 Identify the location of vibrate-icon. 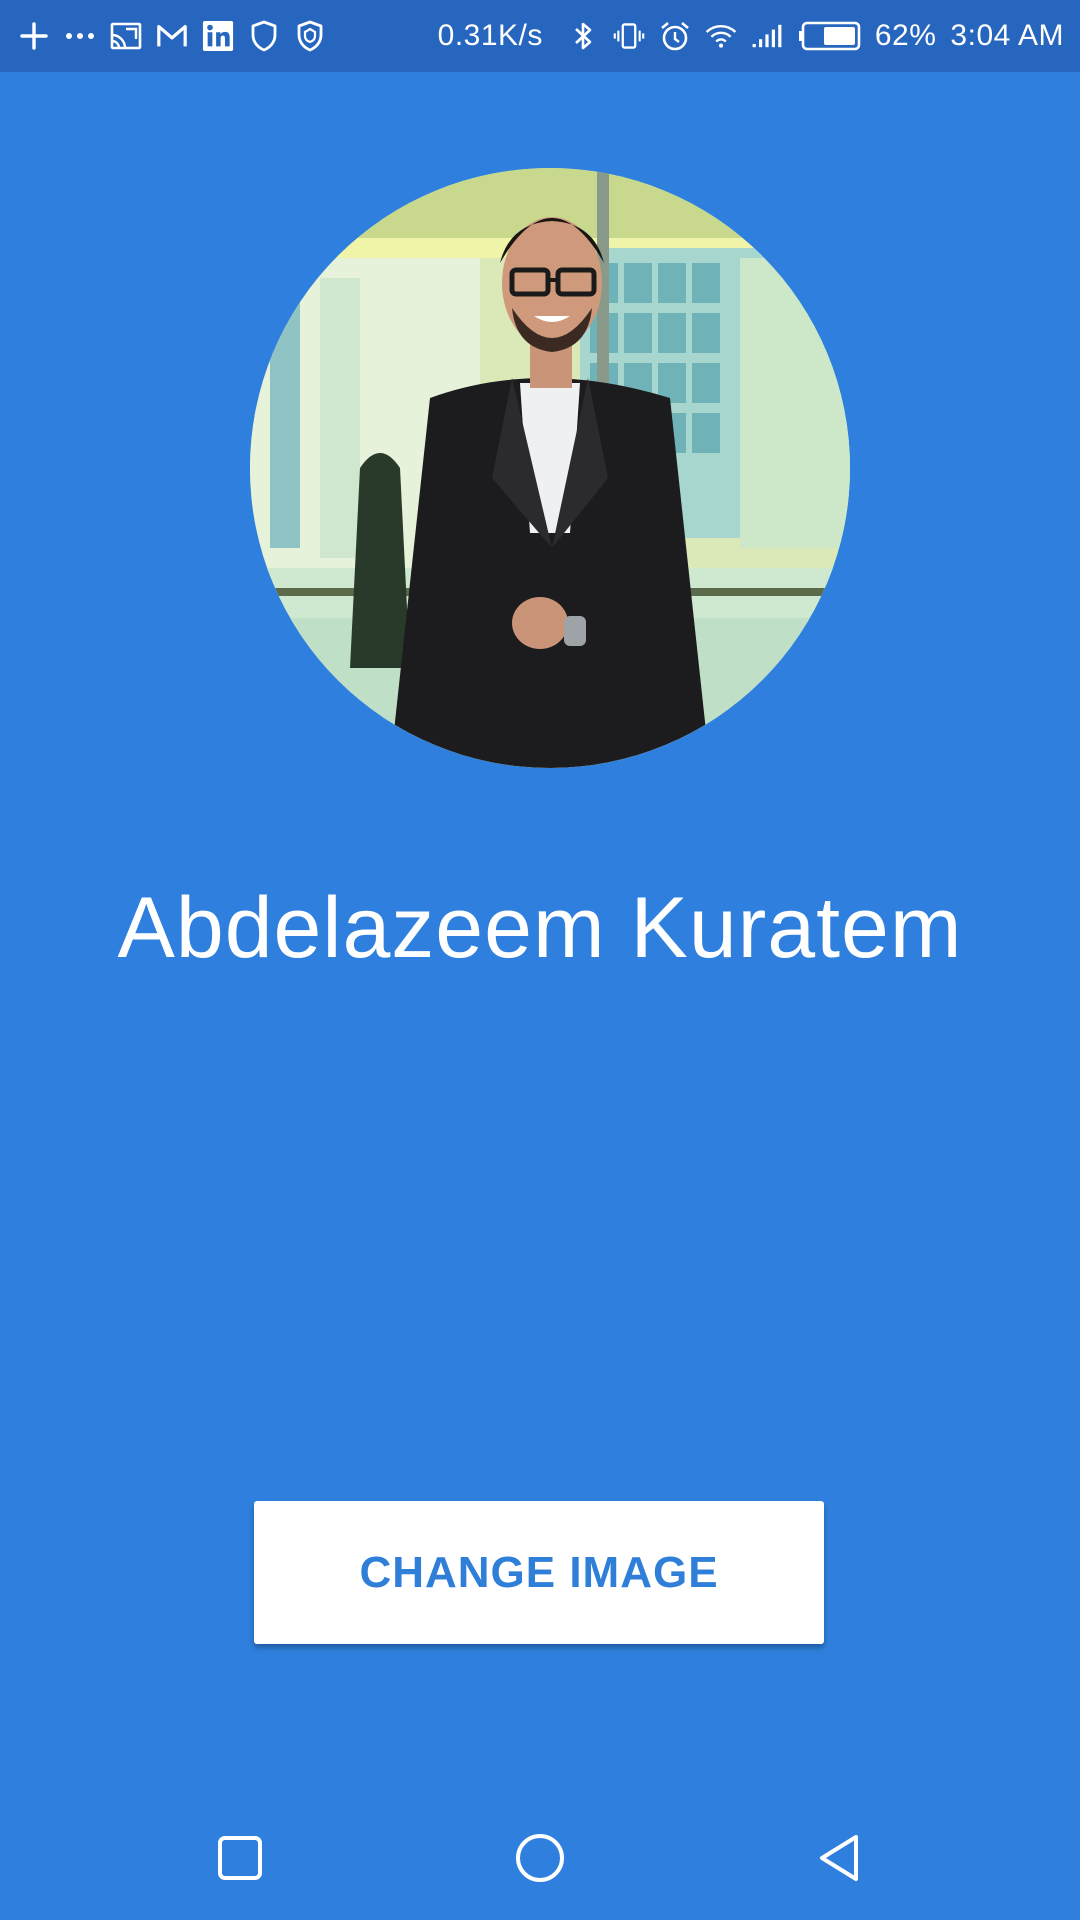
(629, 36).